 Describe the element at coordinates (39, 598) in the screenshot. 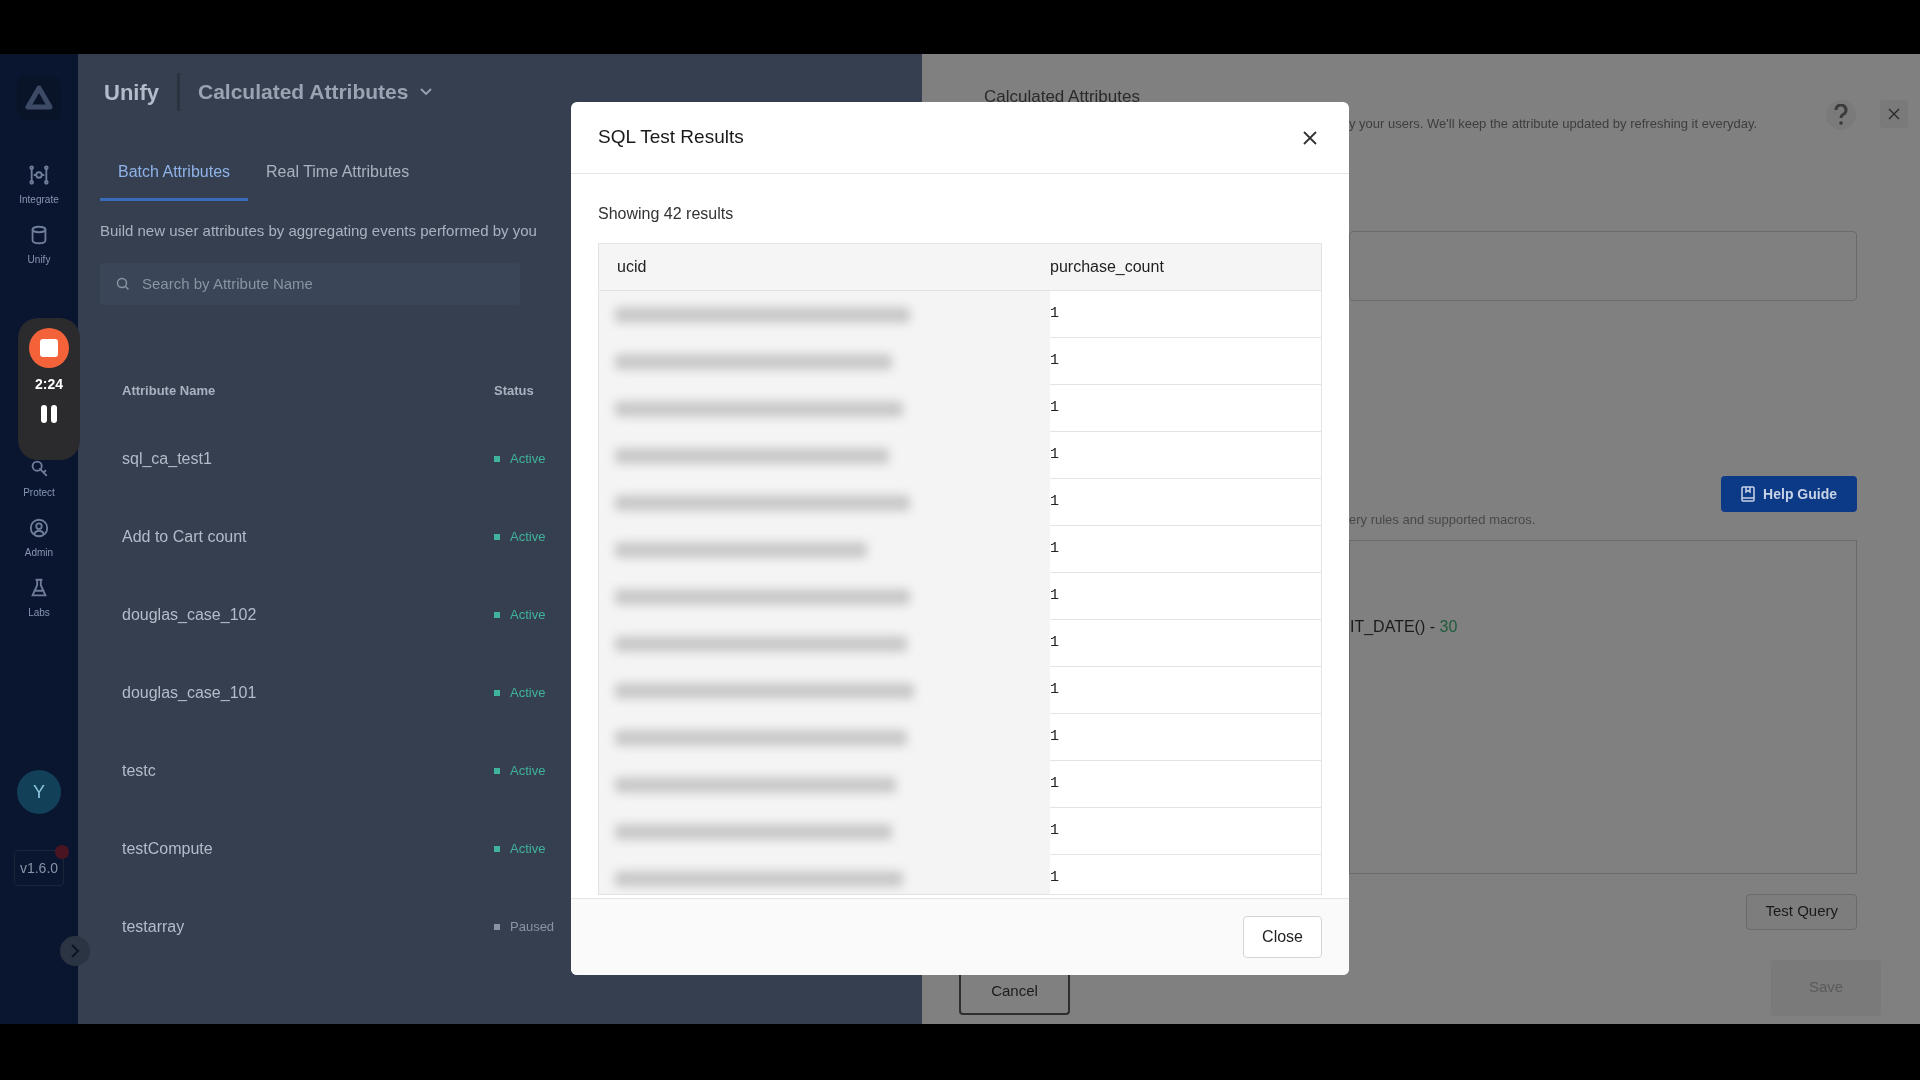

I see `nav-item: Labs` at that location.